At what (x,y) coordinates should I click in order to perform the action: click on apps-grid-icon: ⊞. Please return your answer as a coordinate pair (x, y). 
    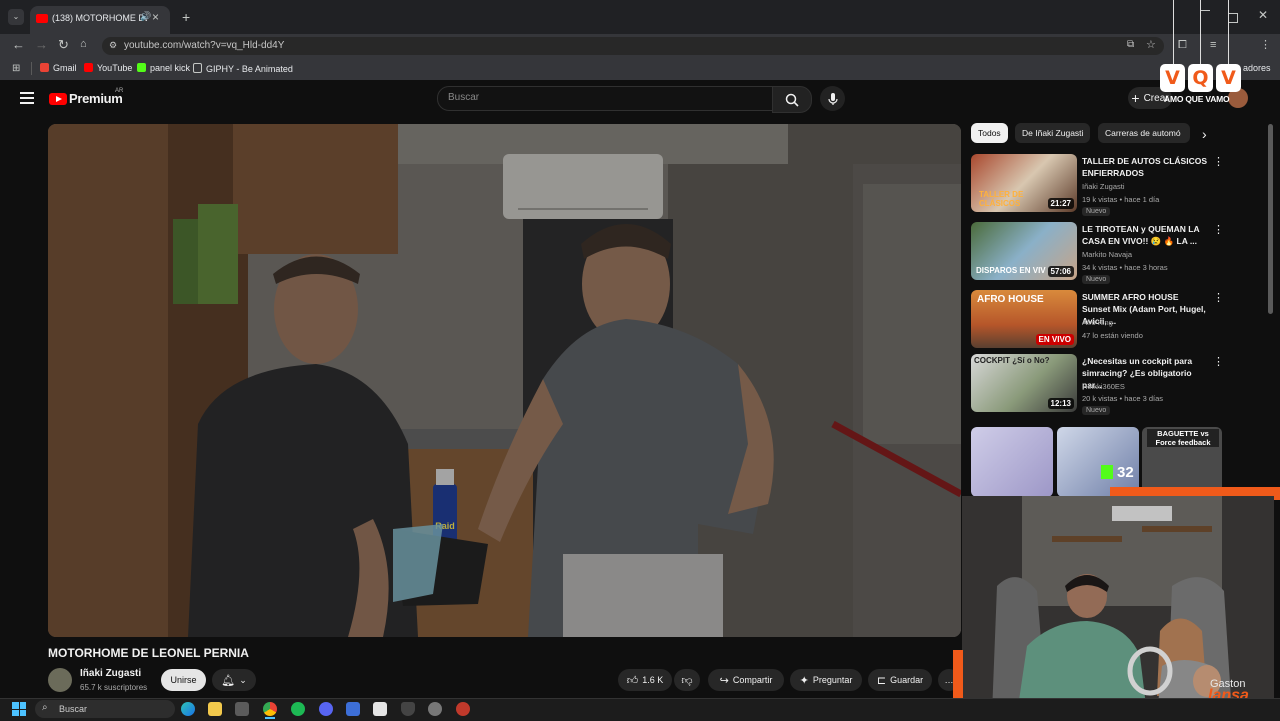
    Looking at the image, I should click on (16, 68).